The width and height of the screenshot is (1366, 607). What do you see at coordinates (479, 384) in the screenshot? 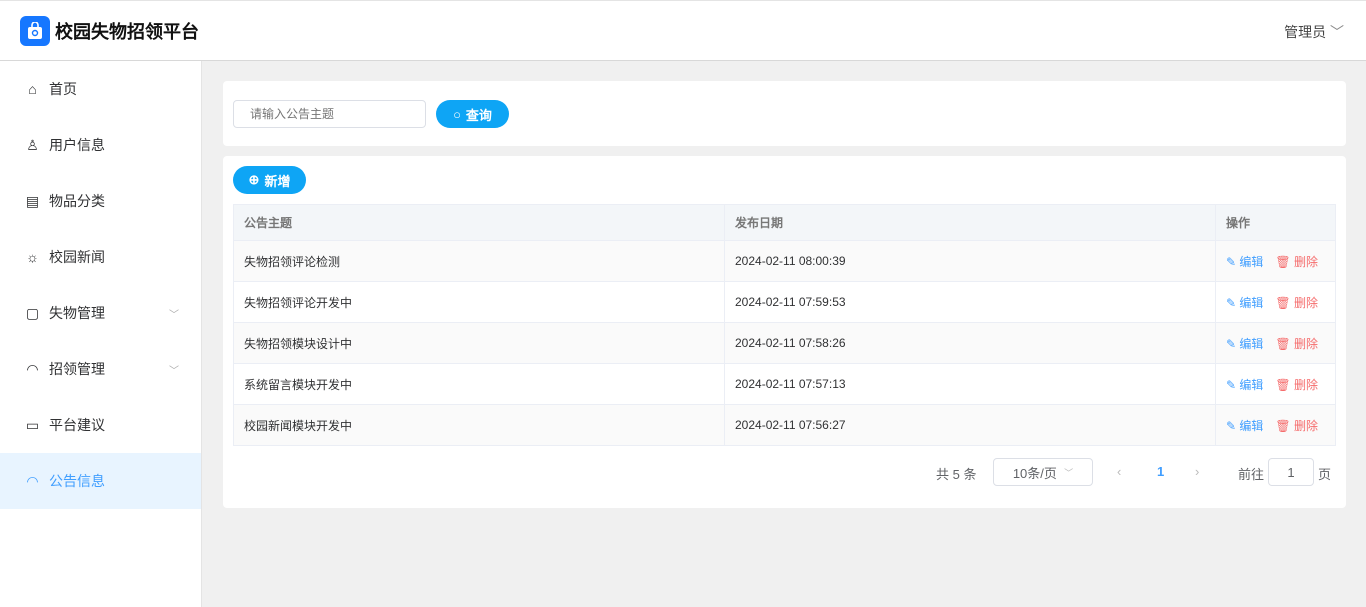
I see `notice-title: 系统留言模块开发中` at bounding box center [479, 384].